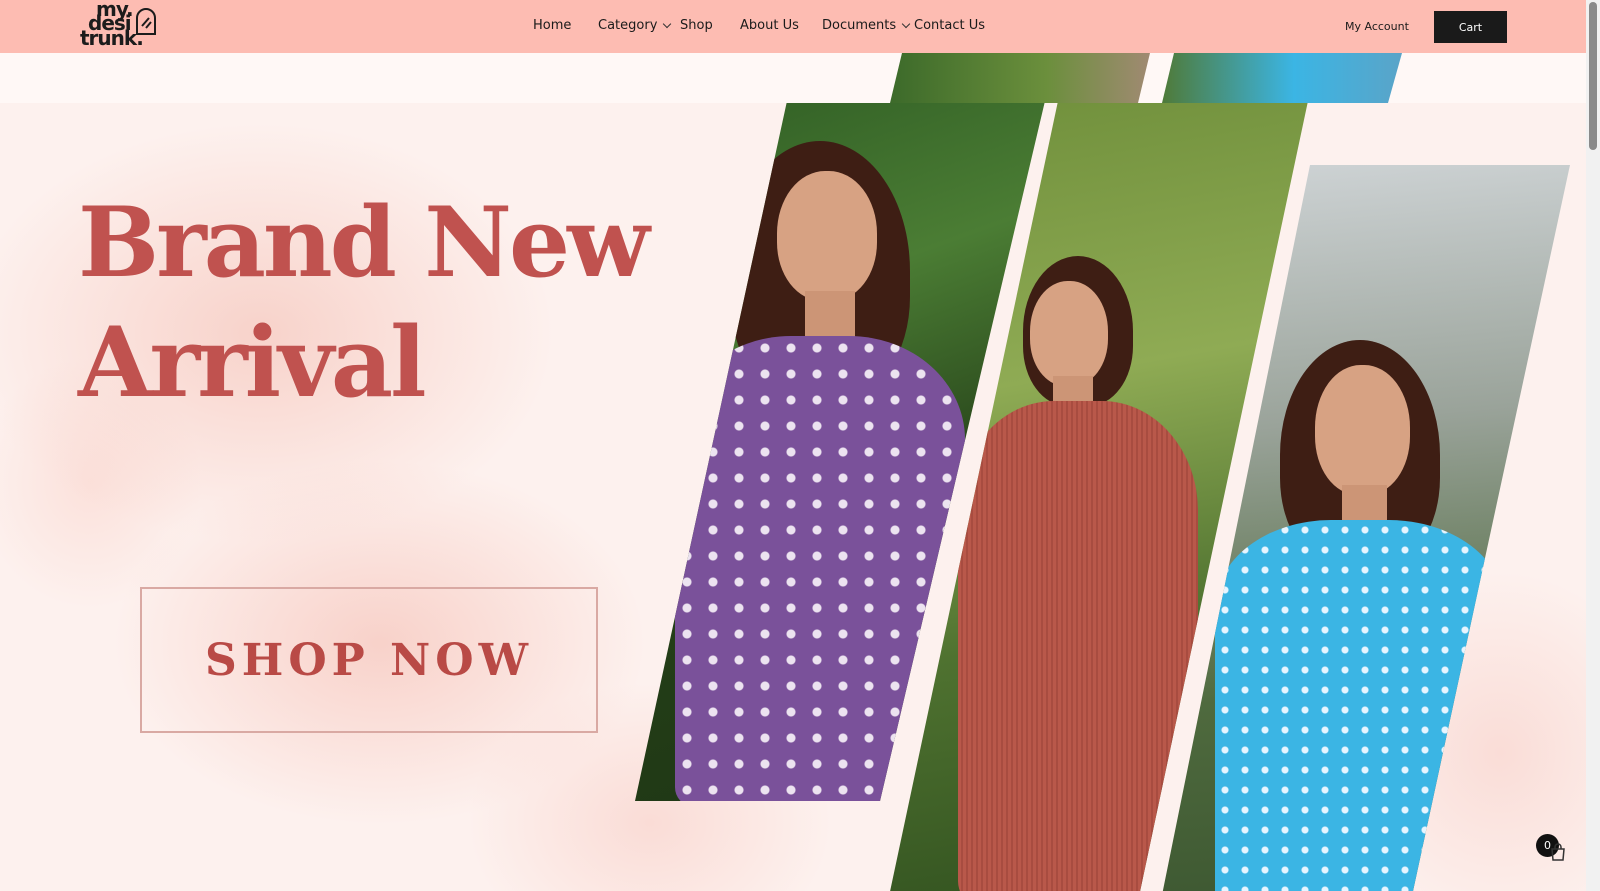 The image size is (1600, 891). I want to click on hero-headline: Brand New Arrival, so click(364, 303).